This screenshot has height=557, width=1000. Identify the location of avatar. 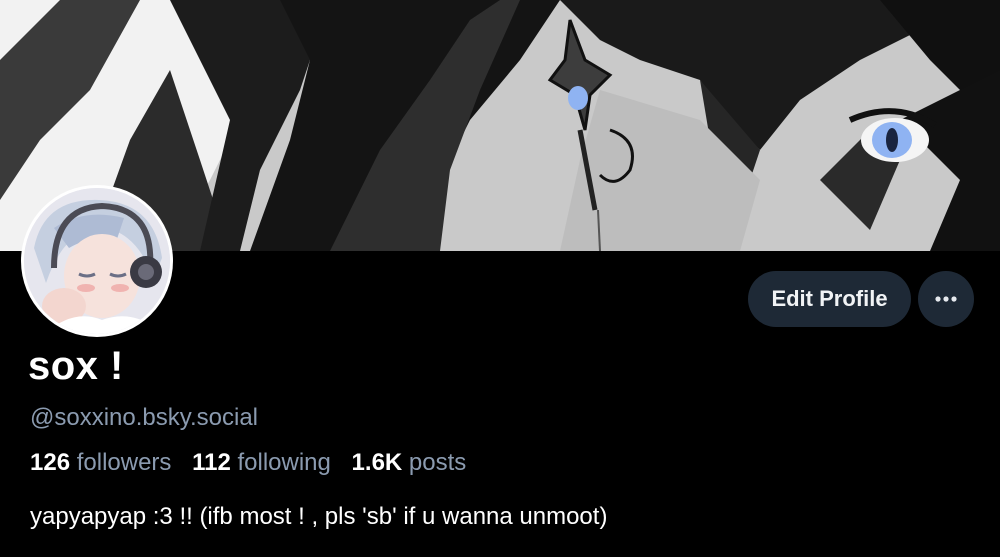
(97, 261).